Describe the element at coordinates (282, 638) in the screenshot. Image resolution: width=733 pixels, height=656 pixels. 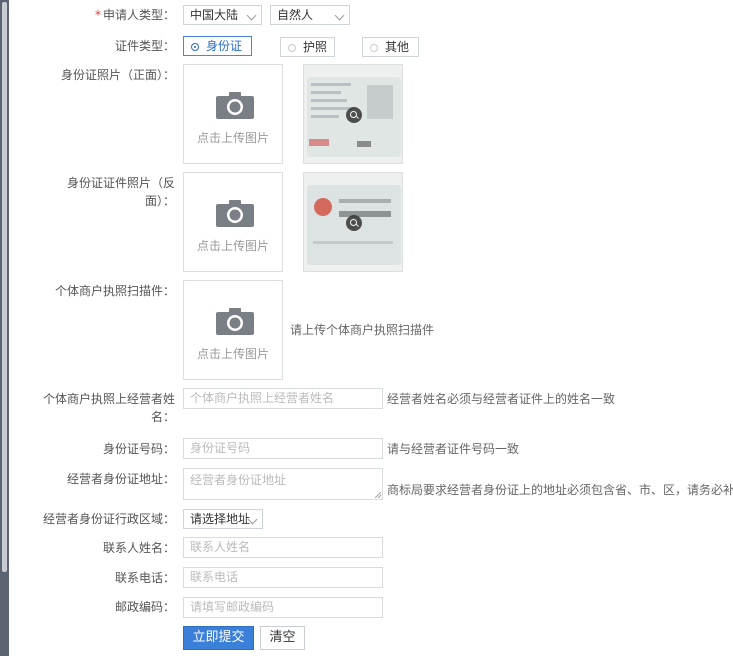
I see `clear-button: 清空` at that location.